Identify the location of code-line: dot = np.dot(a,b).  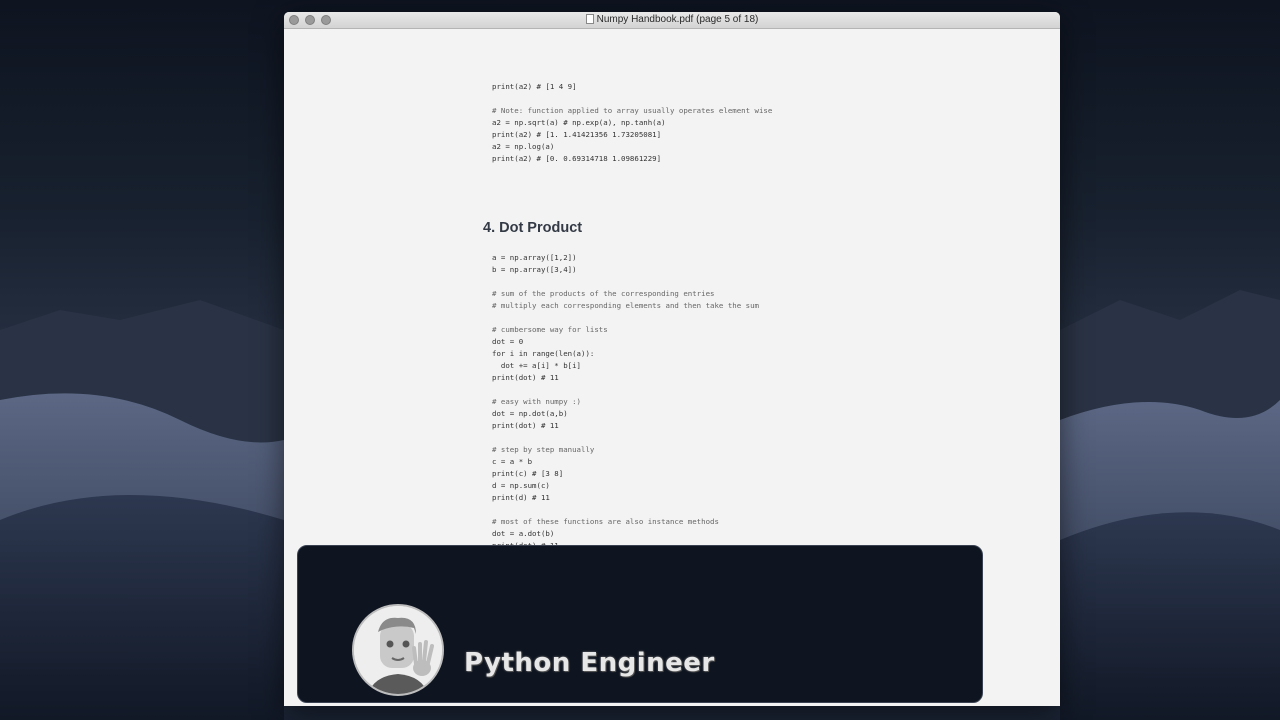
(530, 413).